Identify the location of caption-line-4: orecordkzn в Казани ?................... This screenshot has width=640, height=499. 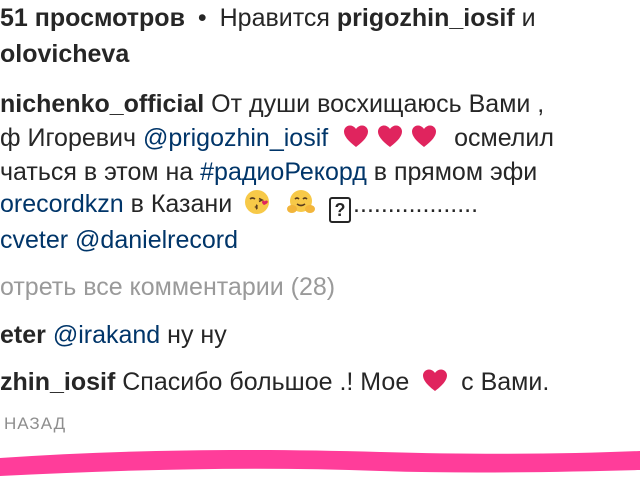
(239, 205).